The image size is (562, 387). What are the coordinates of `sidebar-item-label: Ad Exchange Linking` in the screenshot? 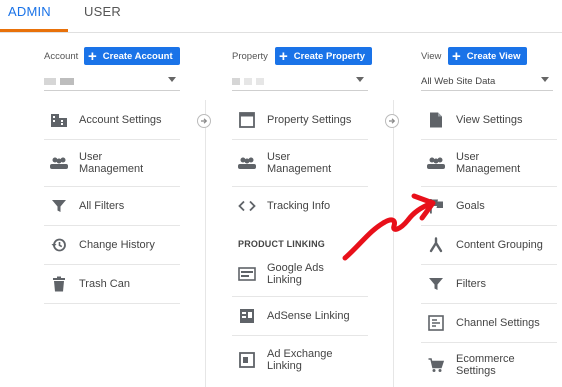 It's located at (300, 360).